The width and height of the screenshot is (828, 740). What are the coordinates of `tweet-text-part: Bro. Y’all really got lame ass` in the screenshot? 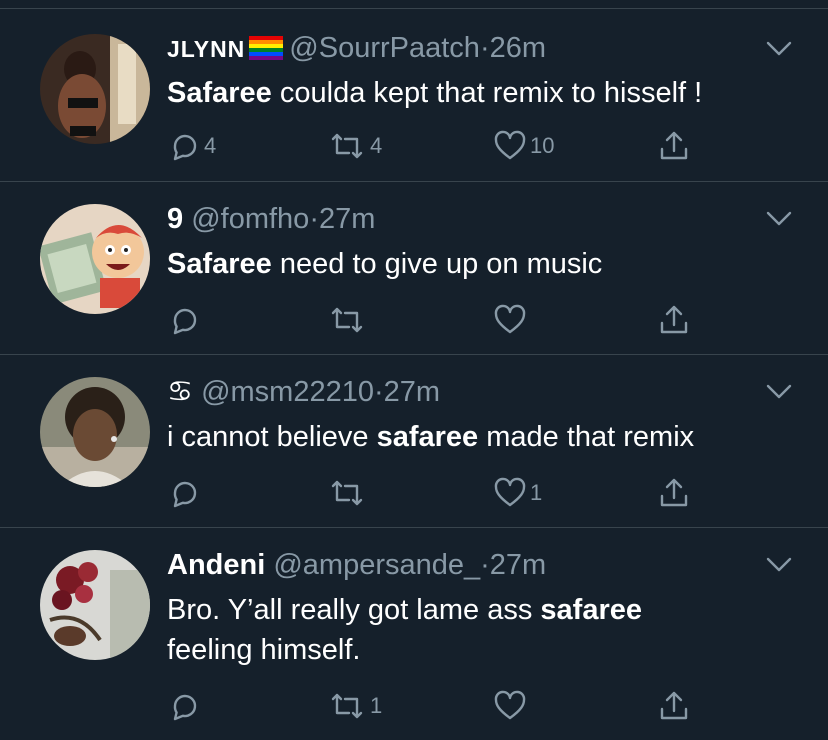 It's located at (354, 610).